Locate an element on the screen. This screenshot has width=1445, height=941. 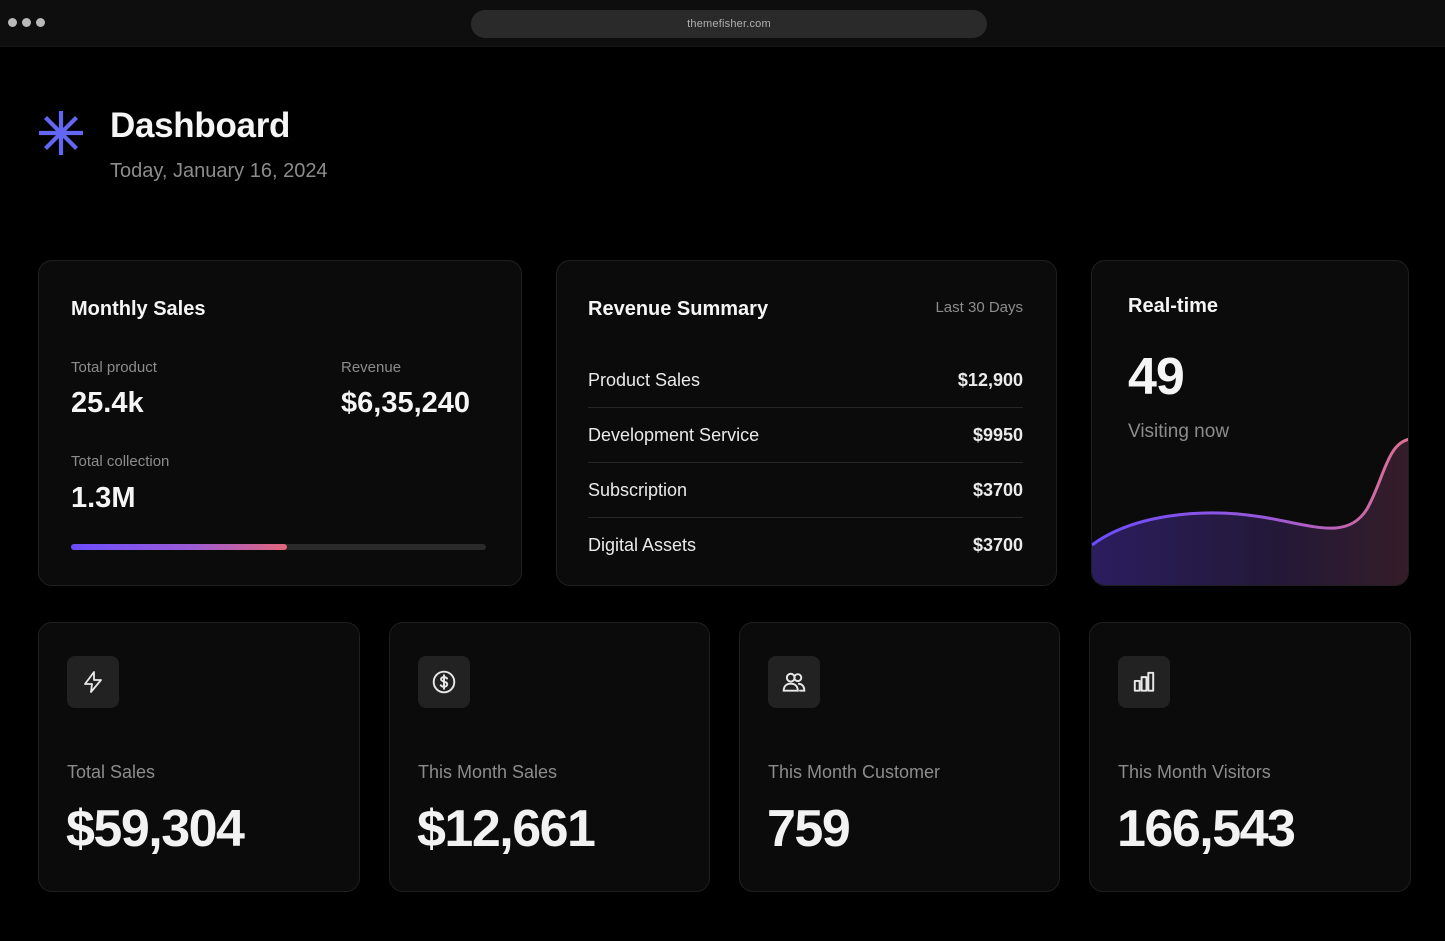
window-maximize-dot is located at coordinates (40, 22).